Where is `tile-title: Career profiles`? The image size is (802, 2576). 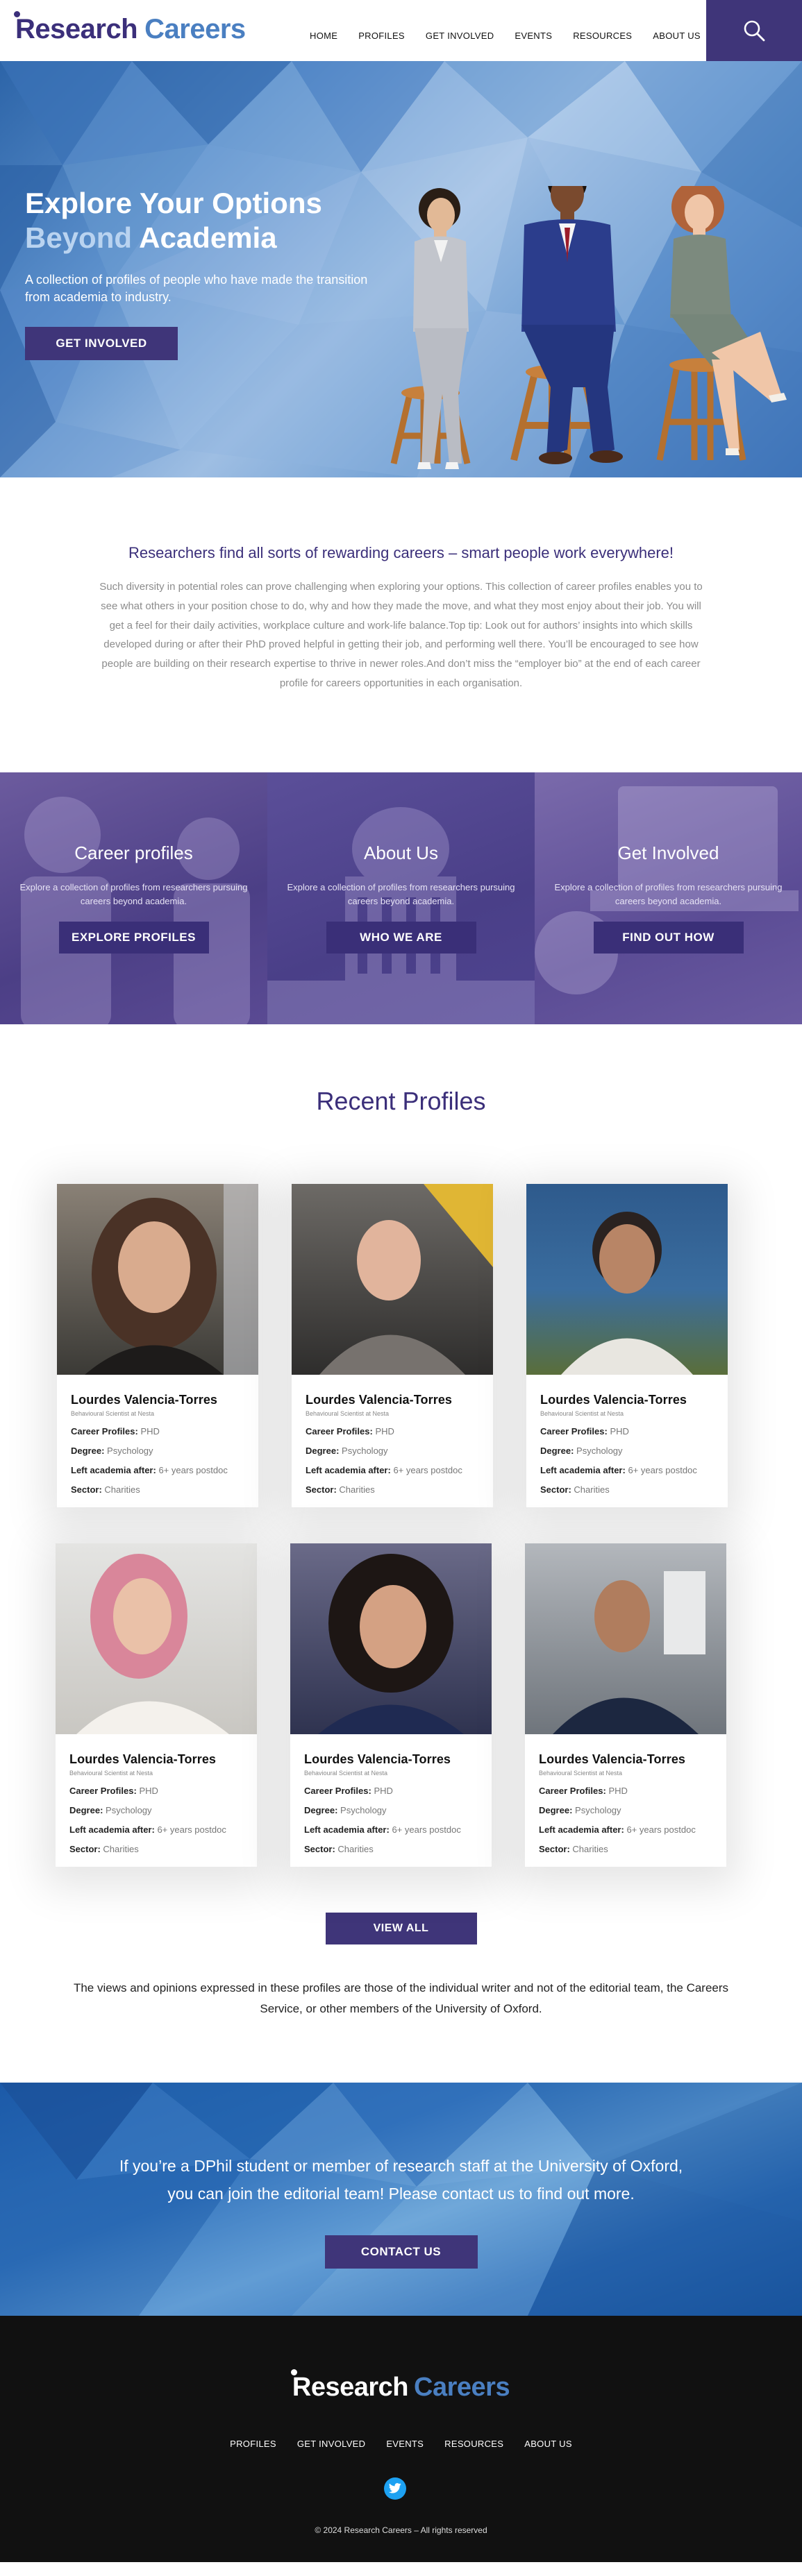
tile-title: Career profiles is located at coordinates (133, 852).